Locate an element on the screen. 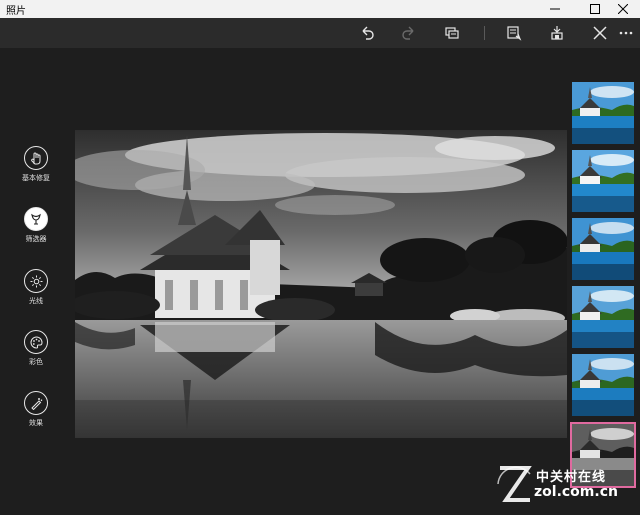 The width and height of the screenshot is (640, 515). close-edit-button is located at coordinates (600, 33).